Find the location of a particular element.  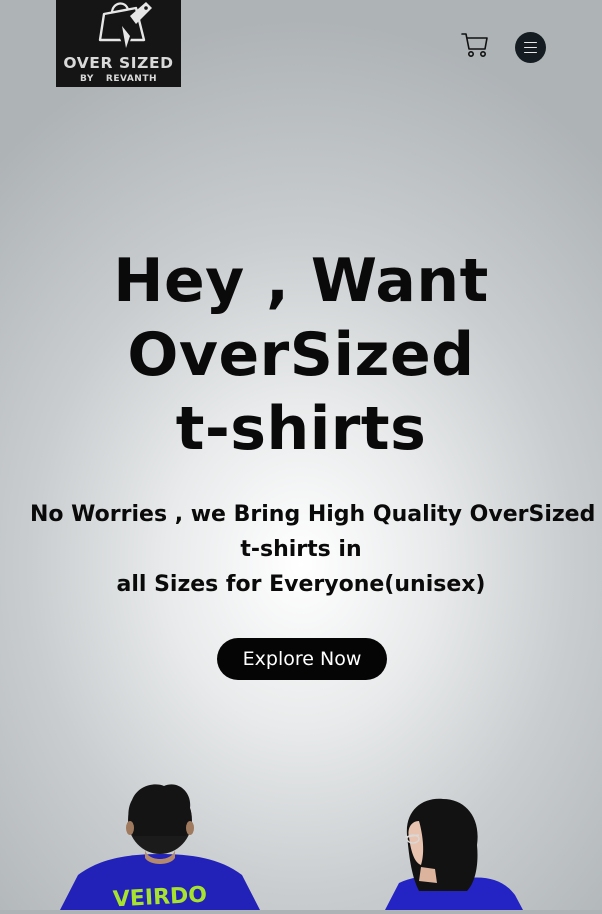

logo-owner-name: REVANTH is located at coordinates (131, 79).